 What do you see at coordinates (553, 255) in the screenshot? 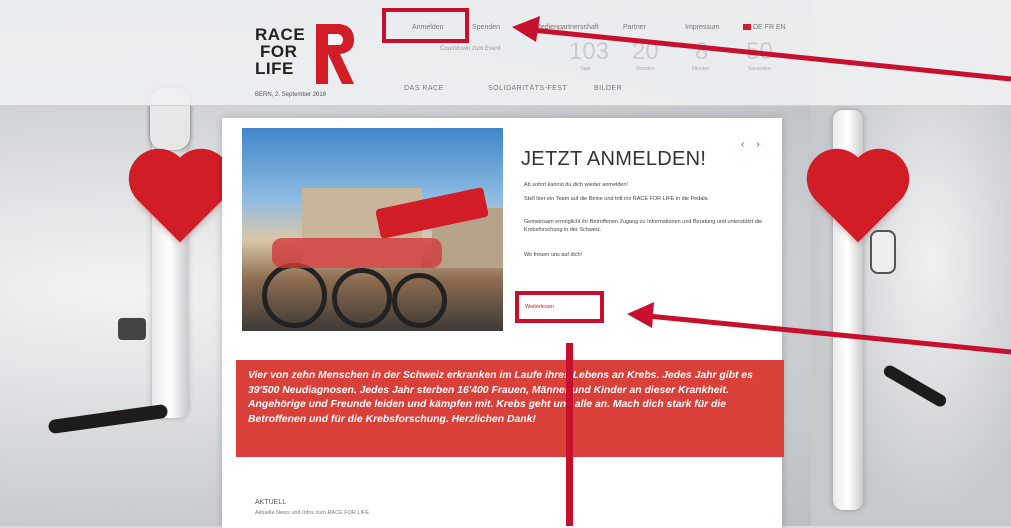
I see `slide-text-4: Wir freuen uns auf dich!` at bounding box center [553, 255].